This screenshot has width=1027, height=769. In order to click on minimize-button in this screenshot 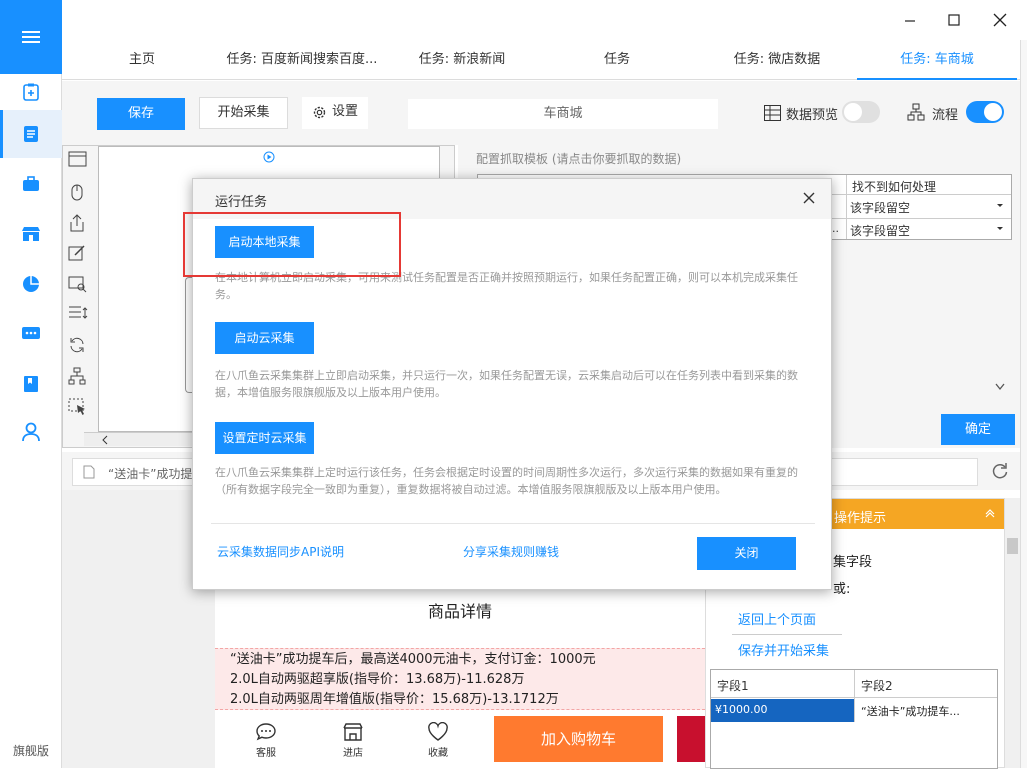, I will do `click(910, 20)`.